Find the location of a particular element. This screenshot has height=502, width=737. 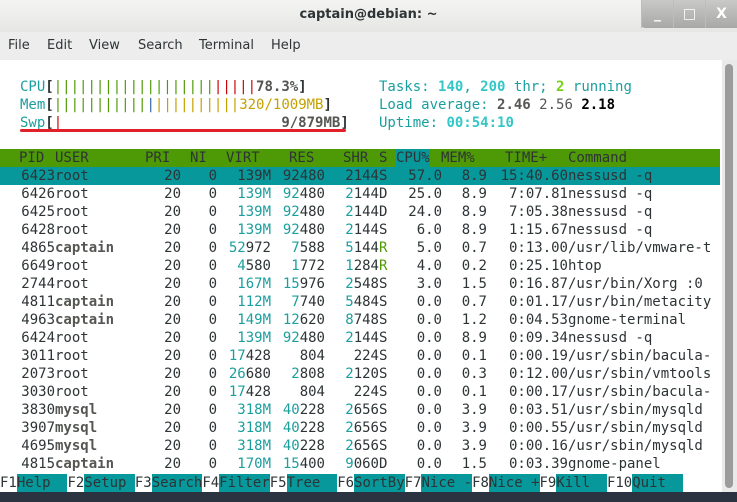

cell-user: captain is located at coordinates (85, 464).